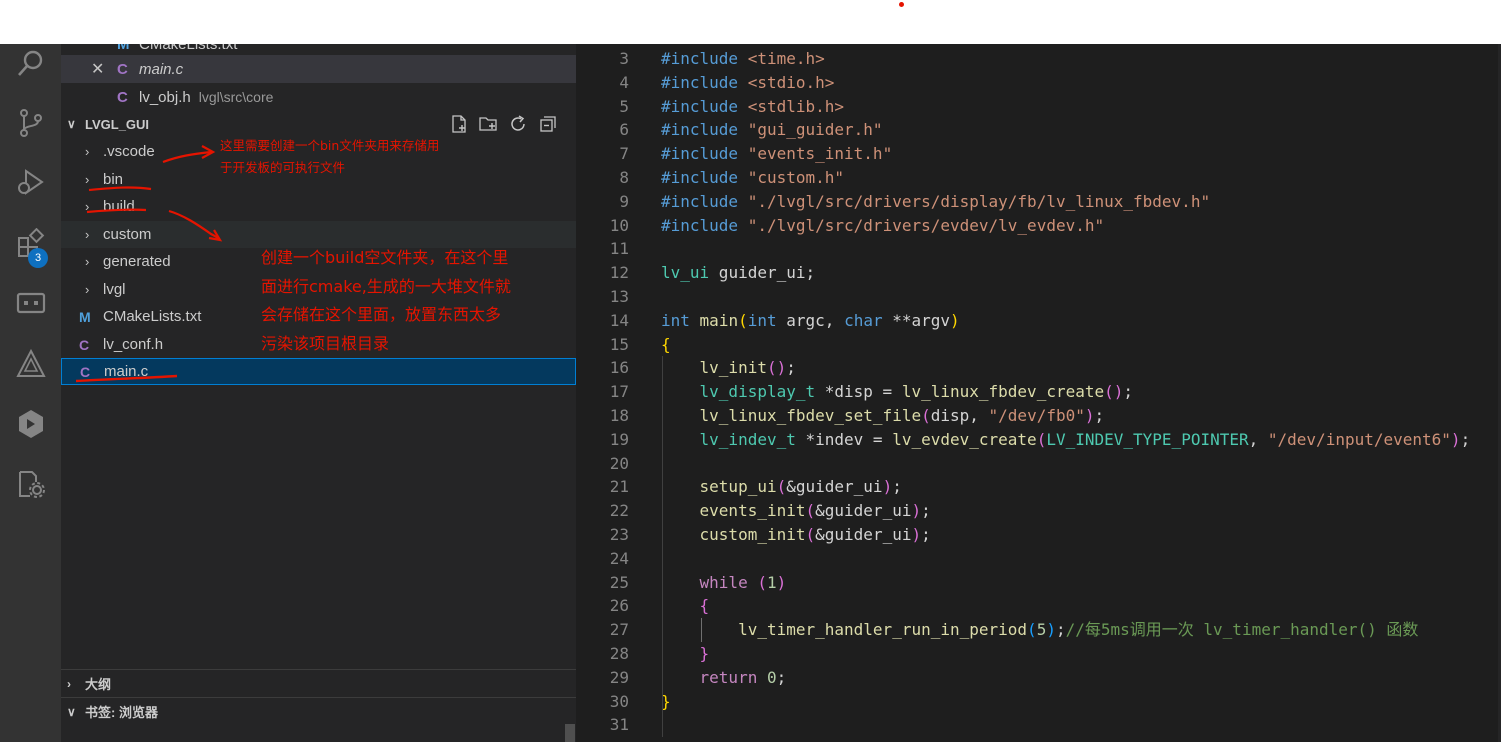  Describe the element at coordinates (743, 59) in the screenshot. I see `code-text: #include <time.h>` at that location.